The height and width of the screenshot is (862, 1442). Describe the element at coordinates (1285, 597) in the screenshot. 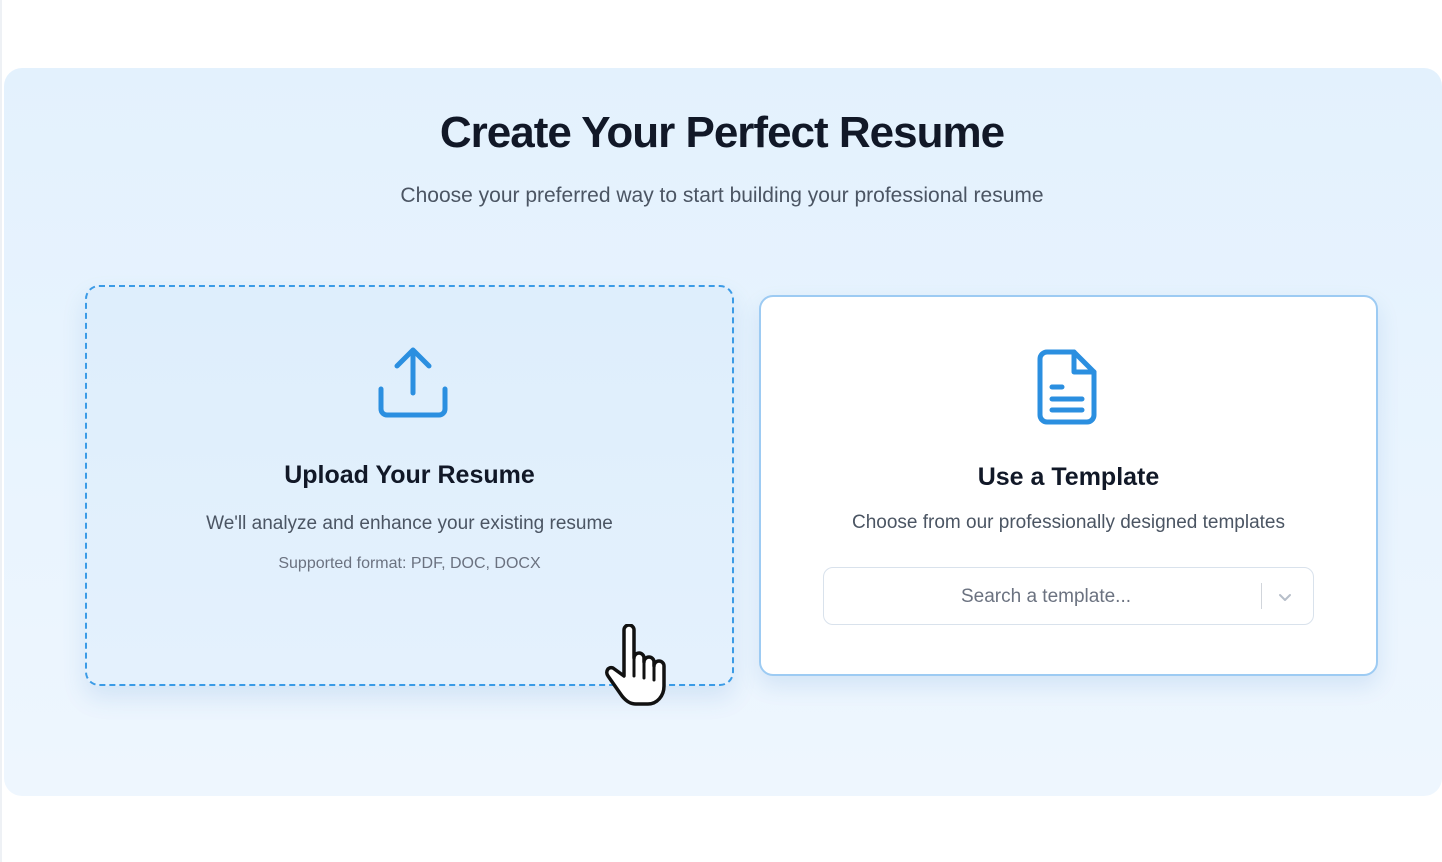

I see `chevron-down-icon` at that location.